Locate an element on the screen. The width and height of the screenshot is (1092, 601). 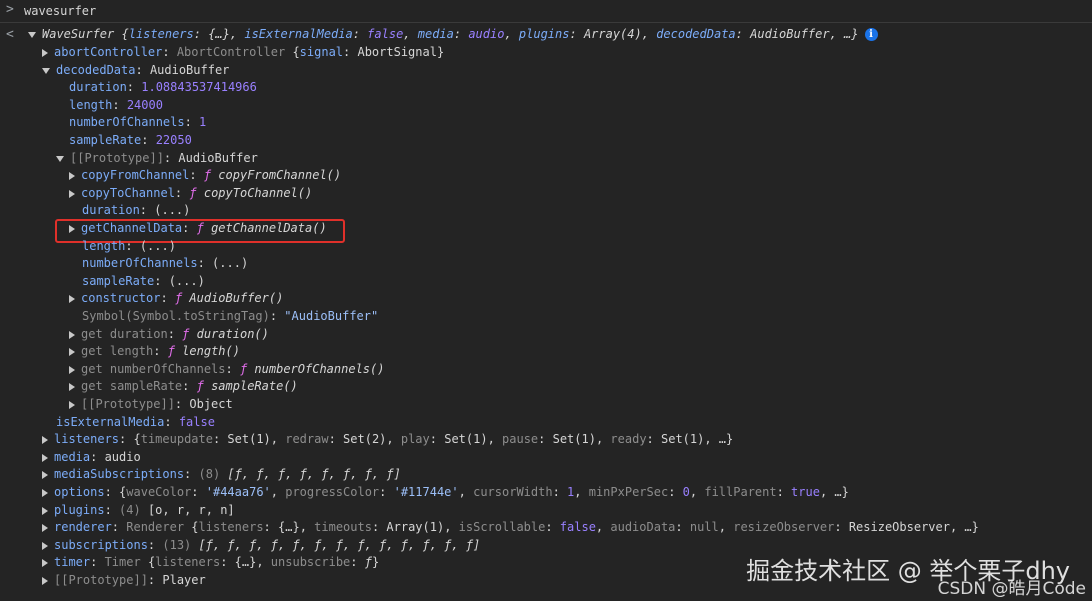
proto-get-sampleRate: get sampleRate: ƒ sampleRate() is located at coordinates (183, 386).